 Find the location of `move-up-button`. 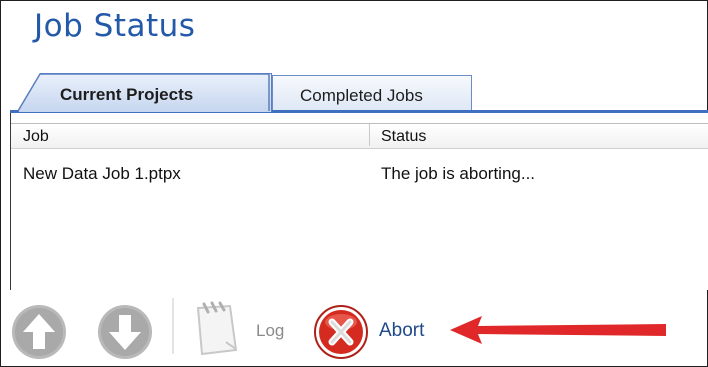

move-up-button is located at coordinates (39, 332).